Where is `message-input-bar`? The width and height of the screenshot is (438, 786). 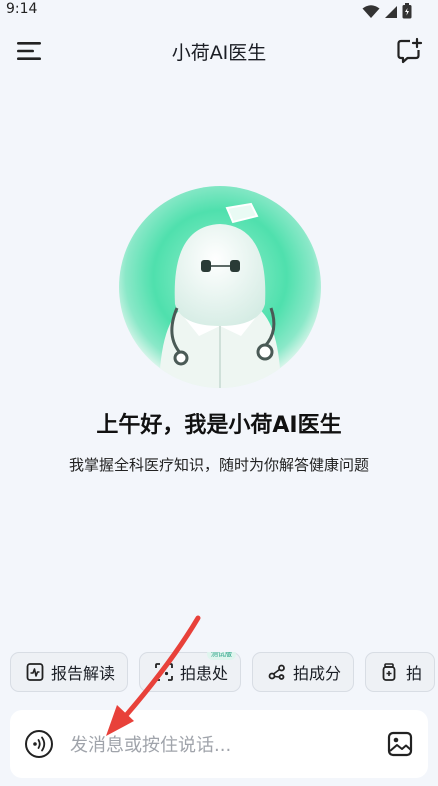 message-input-bar is located at coordinates (219, 744).